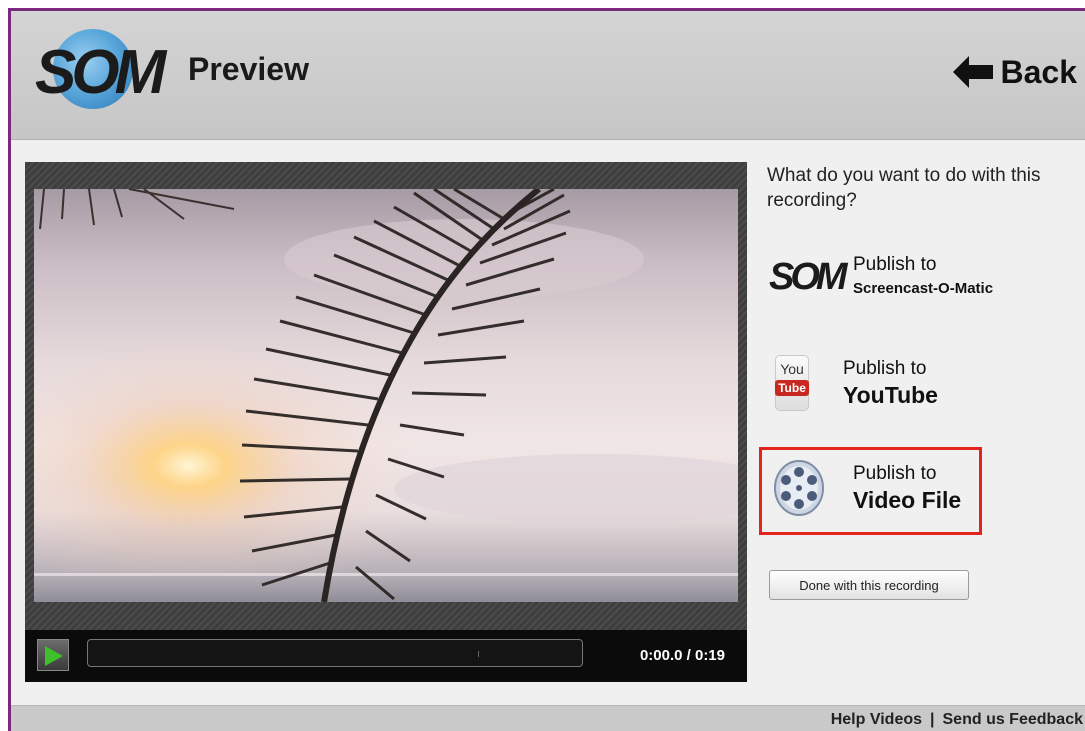 Image resolution: width=1085 pixels, height=731 pixels. I want to click on publish-youtube-button: You Tube Publish to YouTube, so click(854, 383).